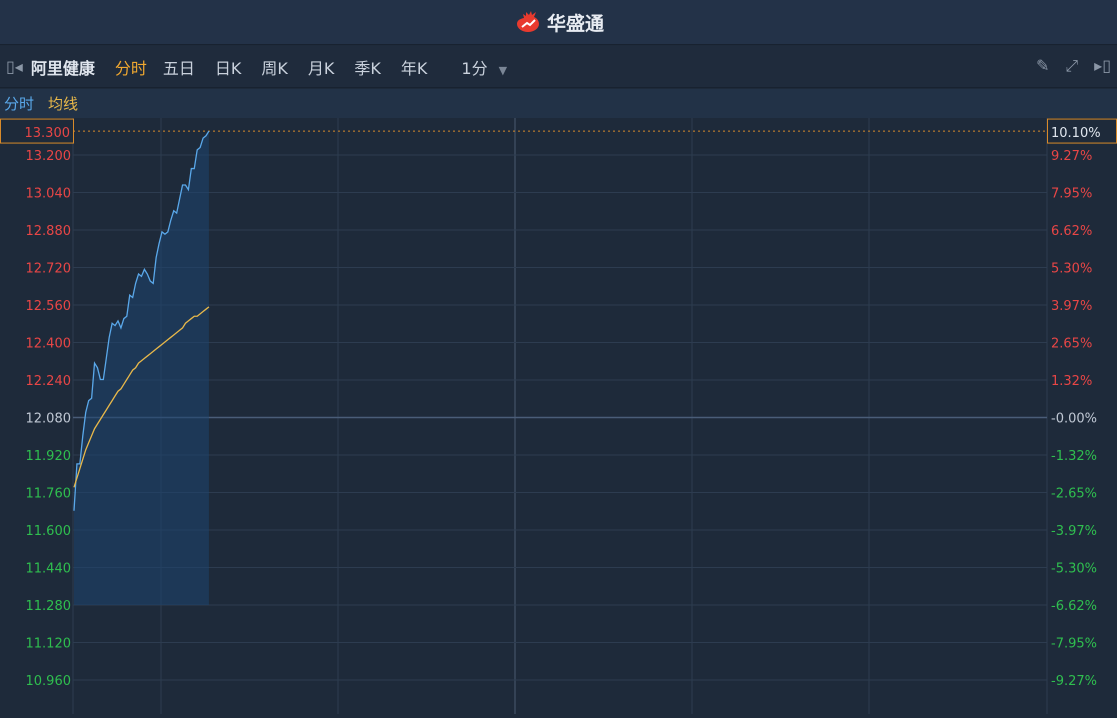 This screenshot has width=1117, height=718. What do you see at coordinates (1071, 269) in the screenshot?
I see `right-axis-label: 5.30%` at bounding box center [1071, 269].